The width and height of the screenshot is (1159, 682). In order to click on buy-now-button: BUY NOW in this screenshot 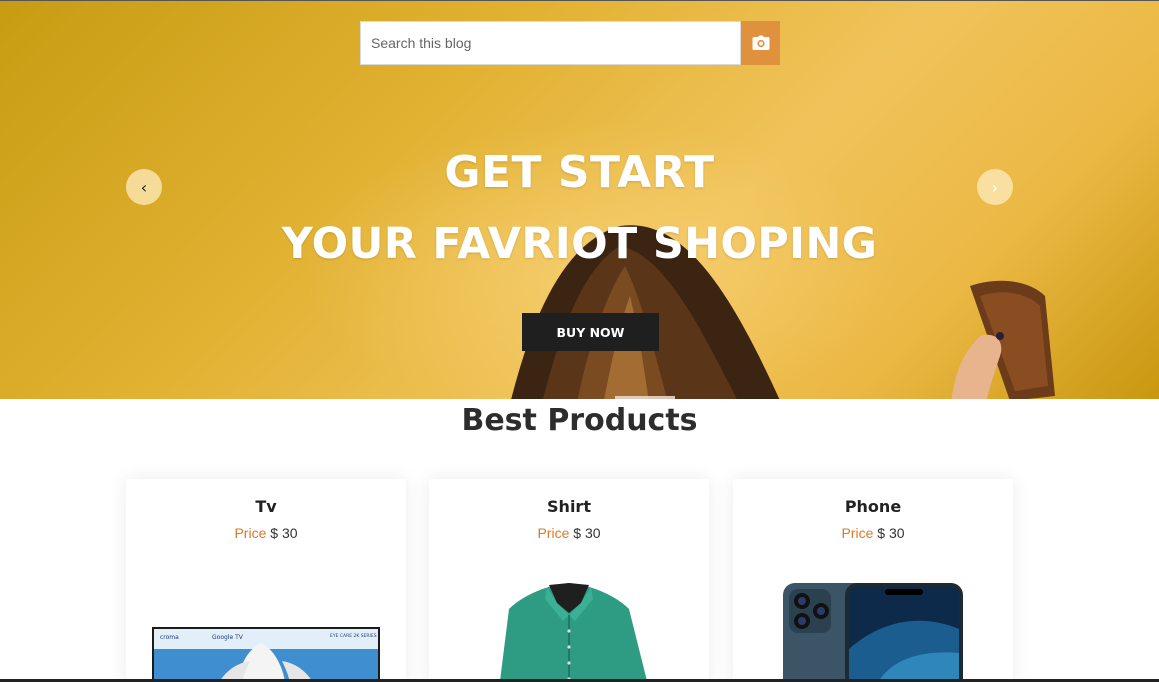, I will do `click(590, 332)`.